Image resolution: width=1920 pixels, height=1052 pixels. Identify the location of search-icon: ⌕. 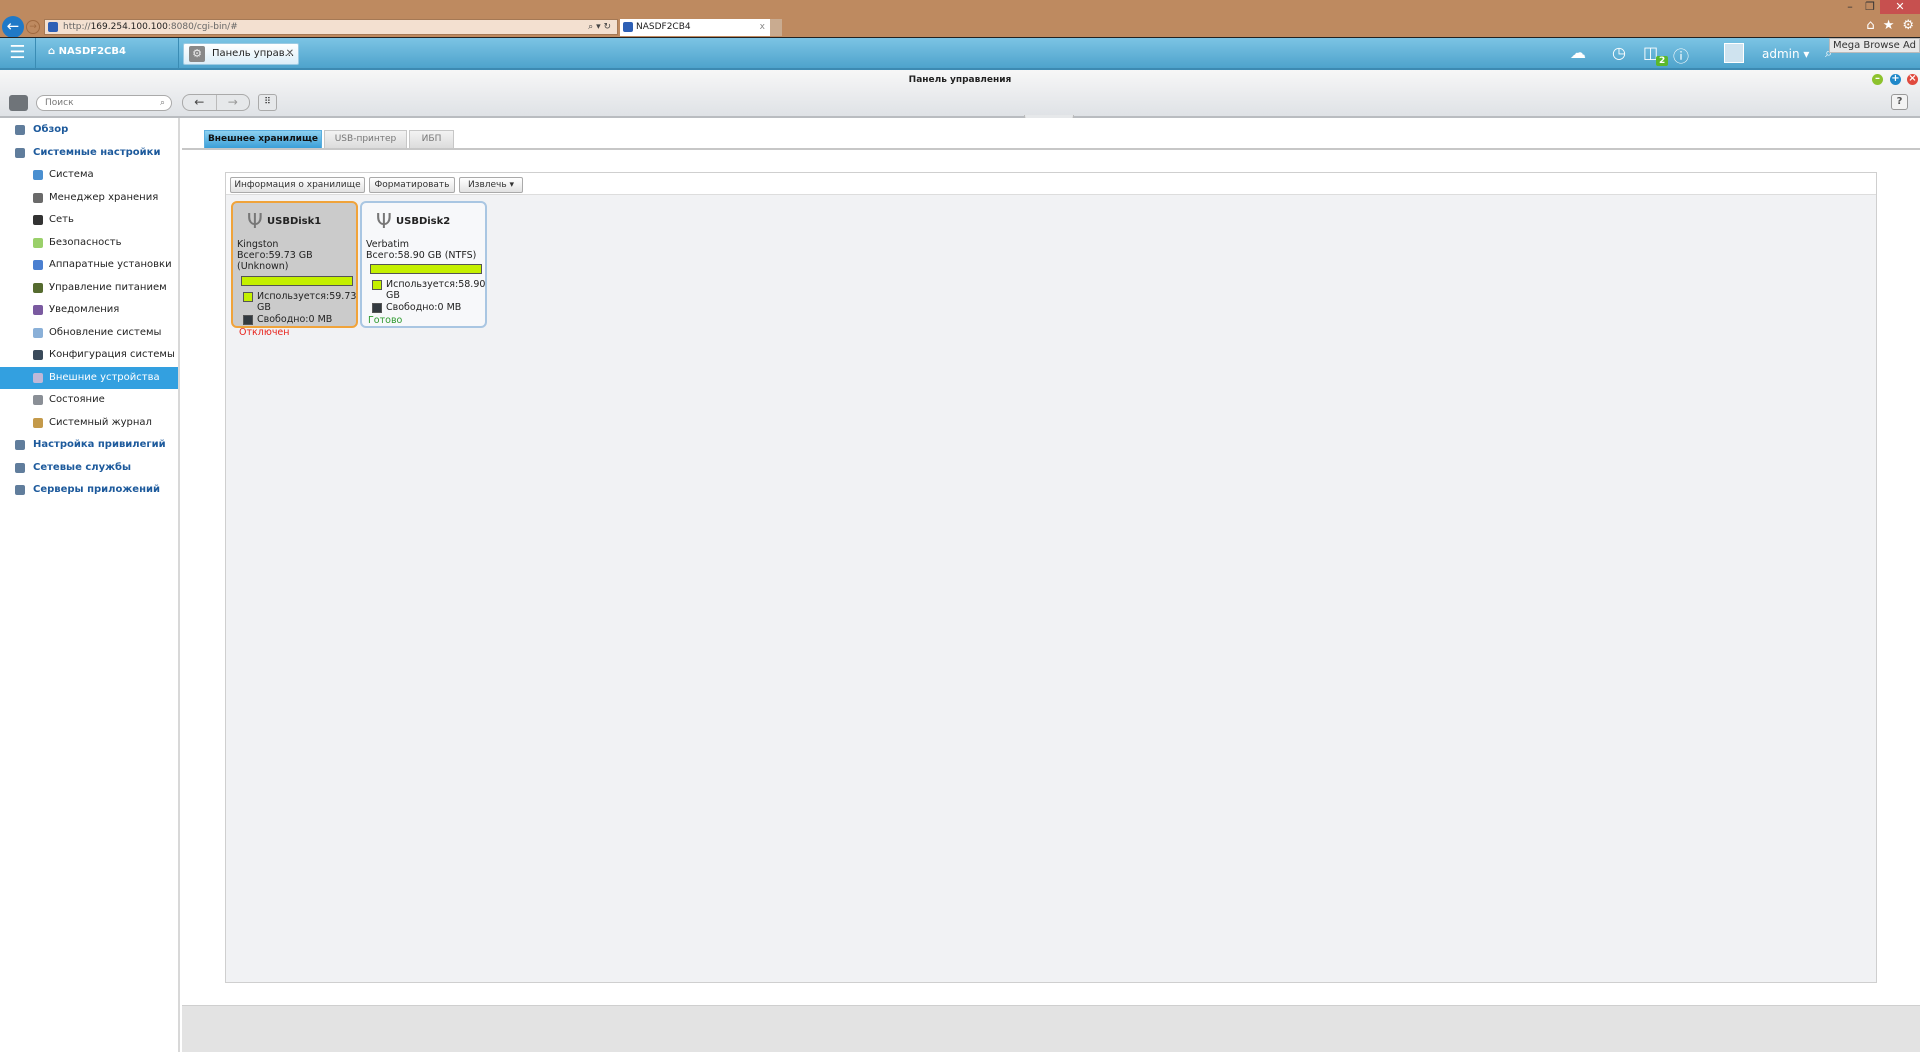
(162, 103).